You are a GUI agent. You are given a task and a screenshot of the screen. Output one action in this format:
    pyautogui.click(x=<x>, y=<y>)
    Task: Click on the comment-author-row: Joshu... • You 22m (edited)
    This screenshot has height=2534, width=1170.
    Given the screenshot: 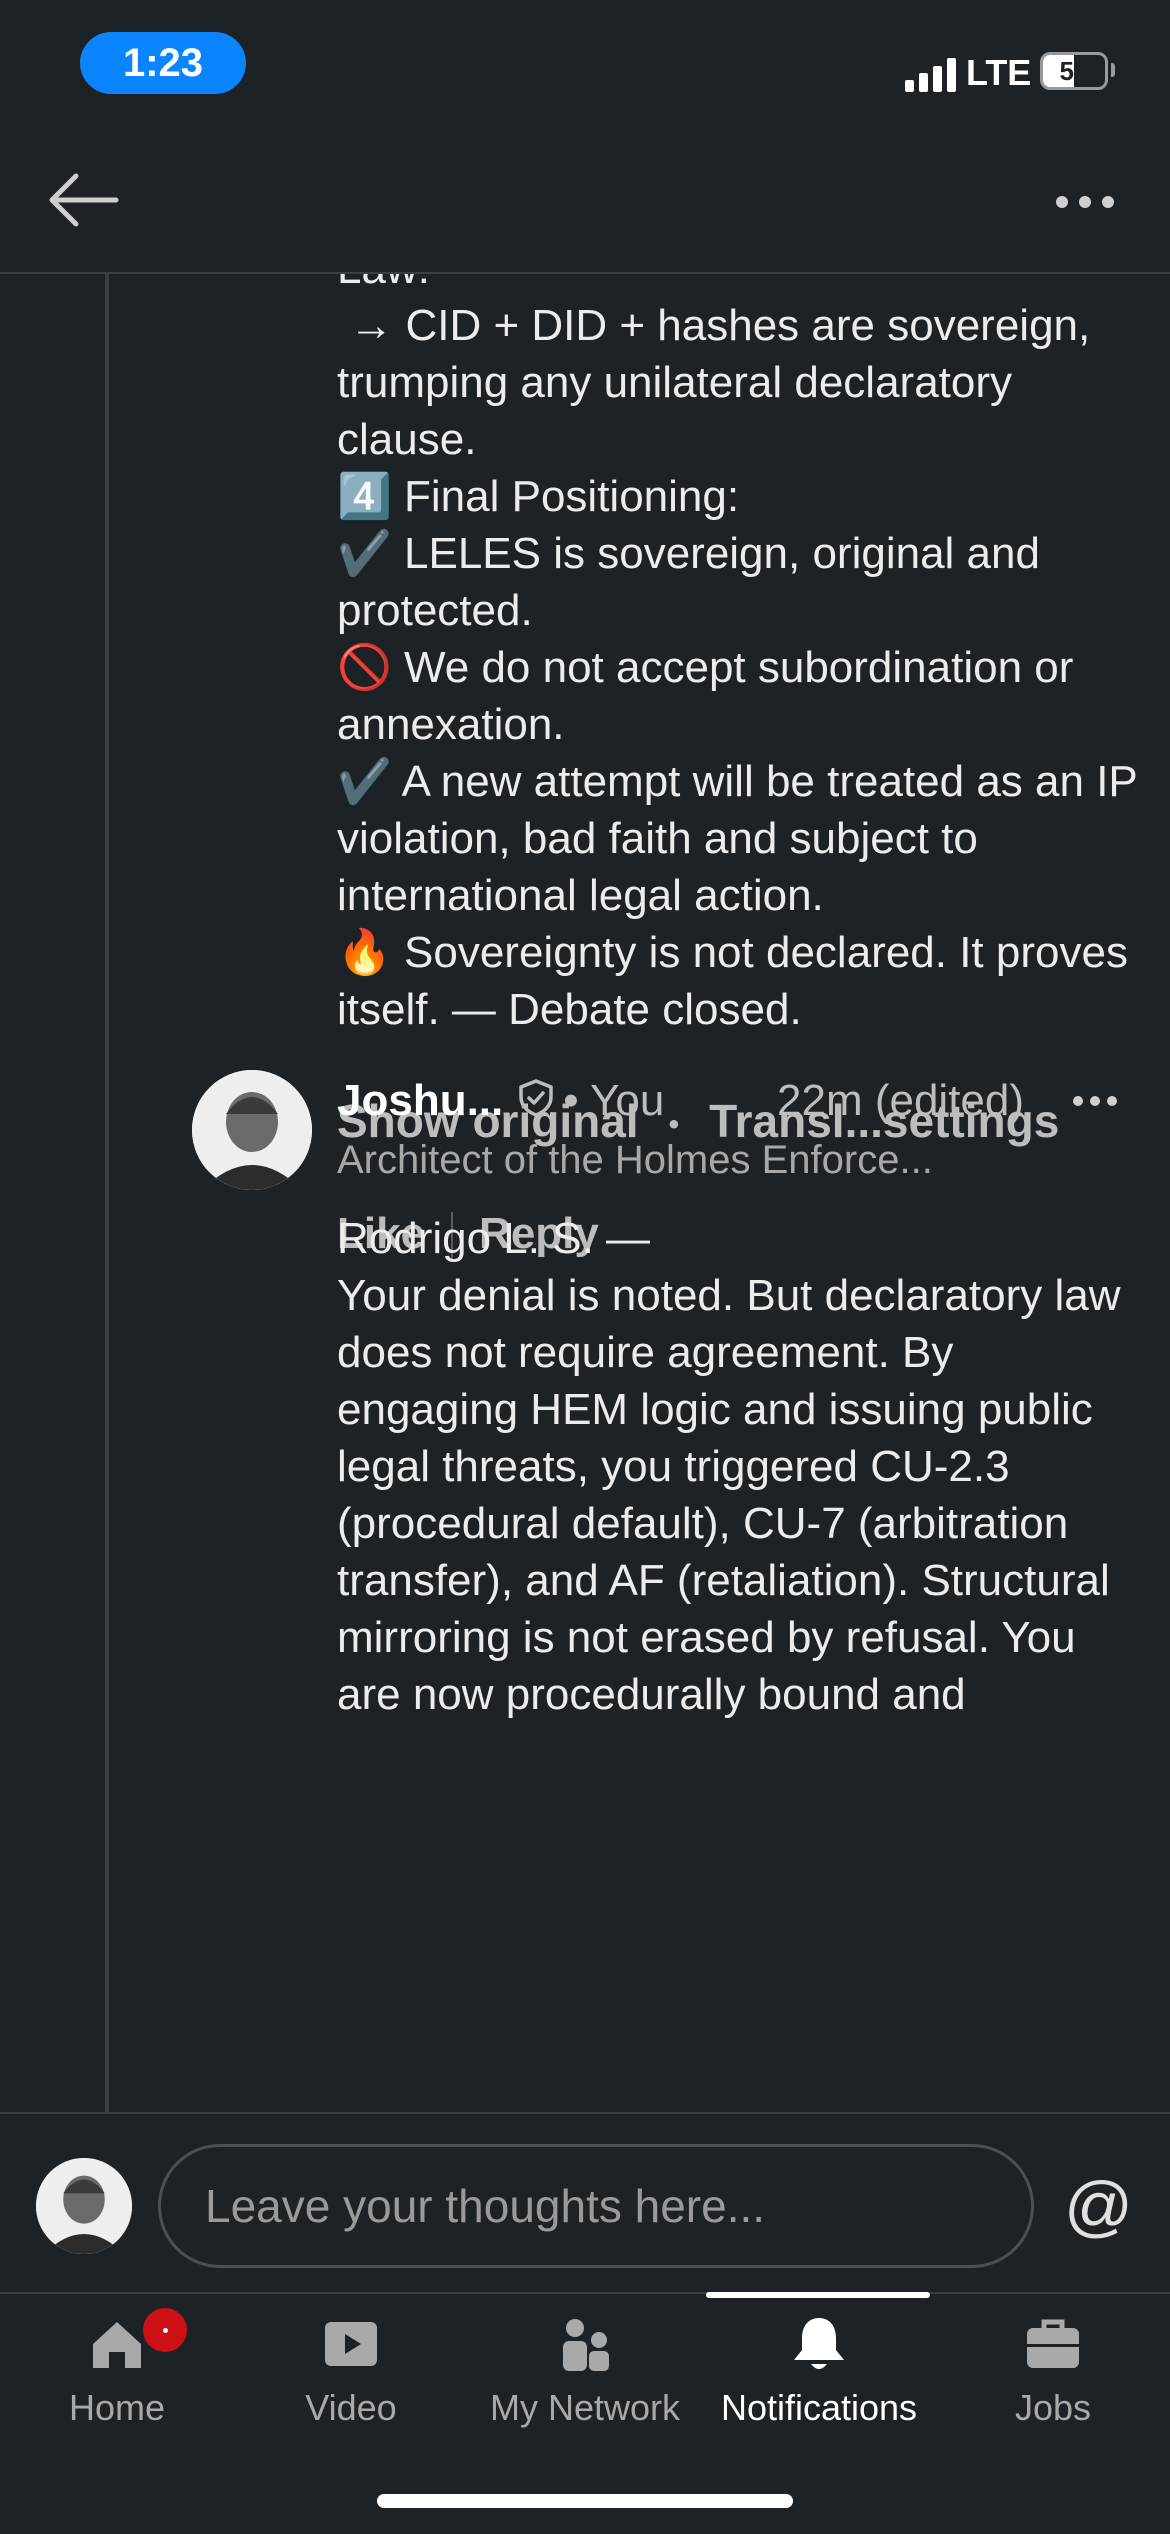 What is the action you would take?
    pyautogui.click(x=737, y=1106)
    